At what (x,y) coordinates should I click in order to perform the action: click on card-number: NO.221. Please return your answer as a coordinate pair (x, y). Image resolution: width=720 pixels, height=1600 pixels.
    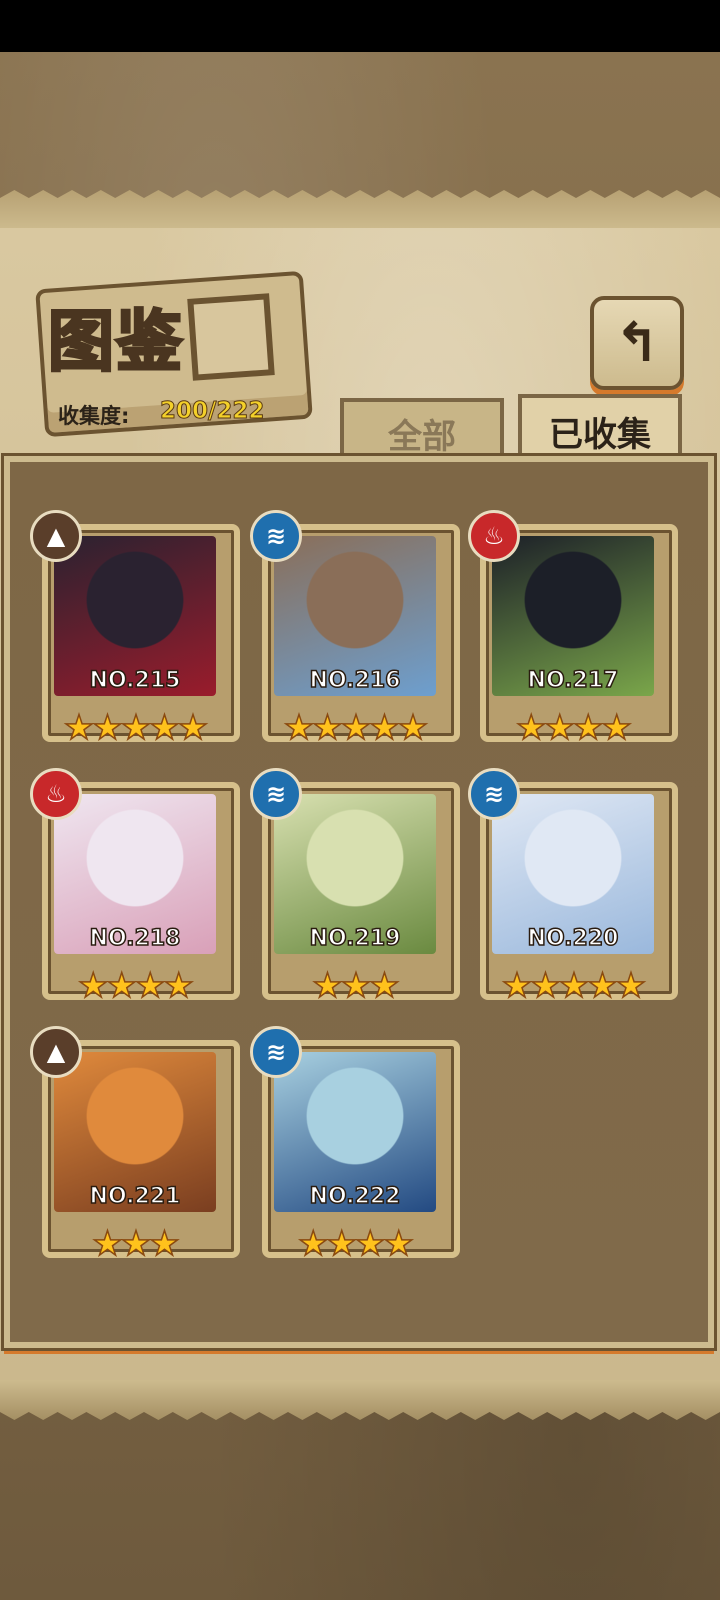
    Looking at the image, I should click on (135, 1196).